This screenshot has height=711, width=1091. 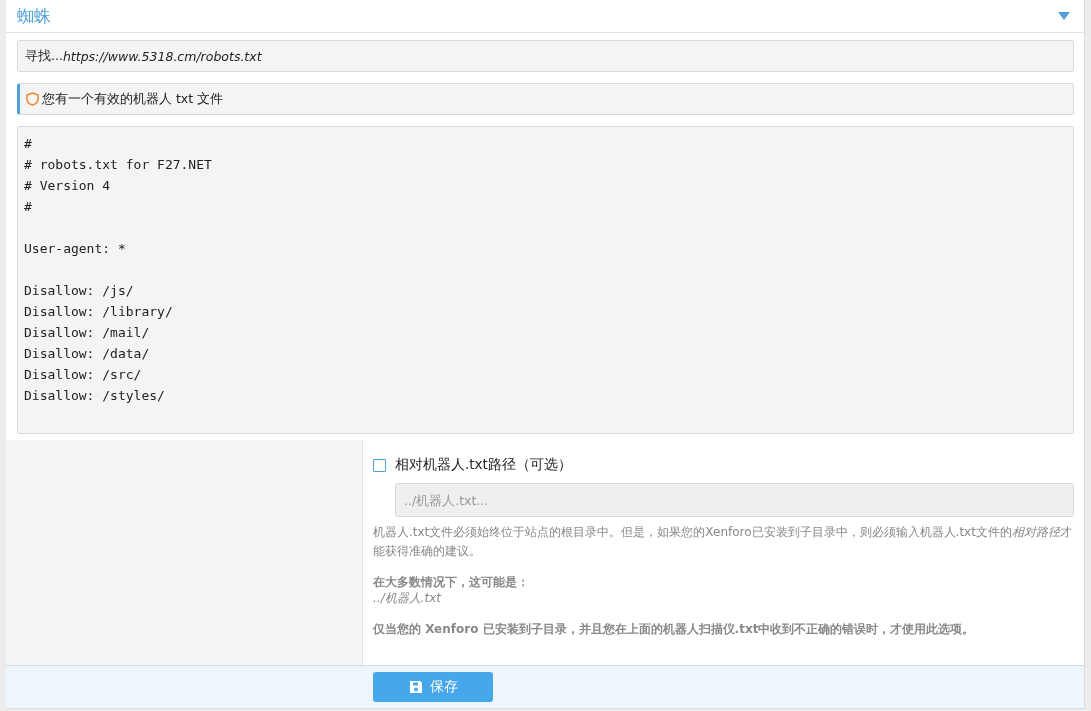 I want to click on caret-icon, so click(x=1064, y=16).